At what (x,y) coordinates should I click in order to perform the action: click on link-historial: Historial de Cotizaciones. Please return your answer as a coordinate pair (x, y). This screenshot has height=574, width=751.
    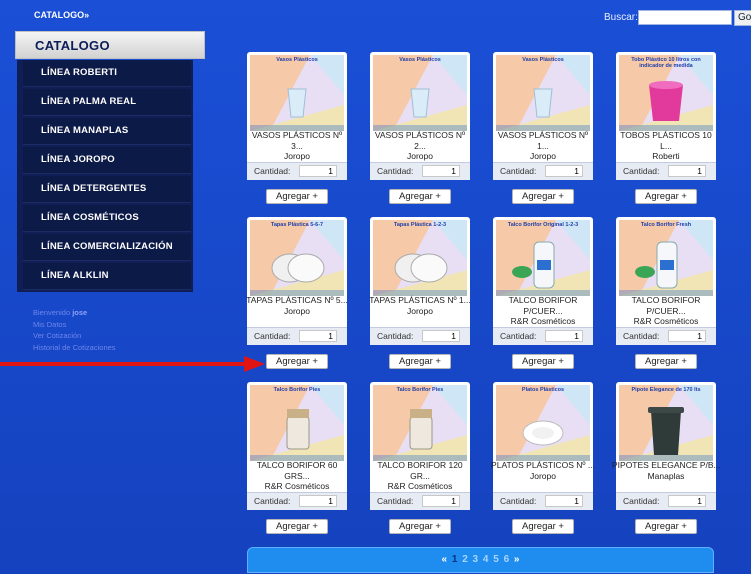
    Looking at the image, I should click on (74, 348).